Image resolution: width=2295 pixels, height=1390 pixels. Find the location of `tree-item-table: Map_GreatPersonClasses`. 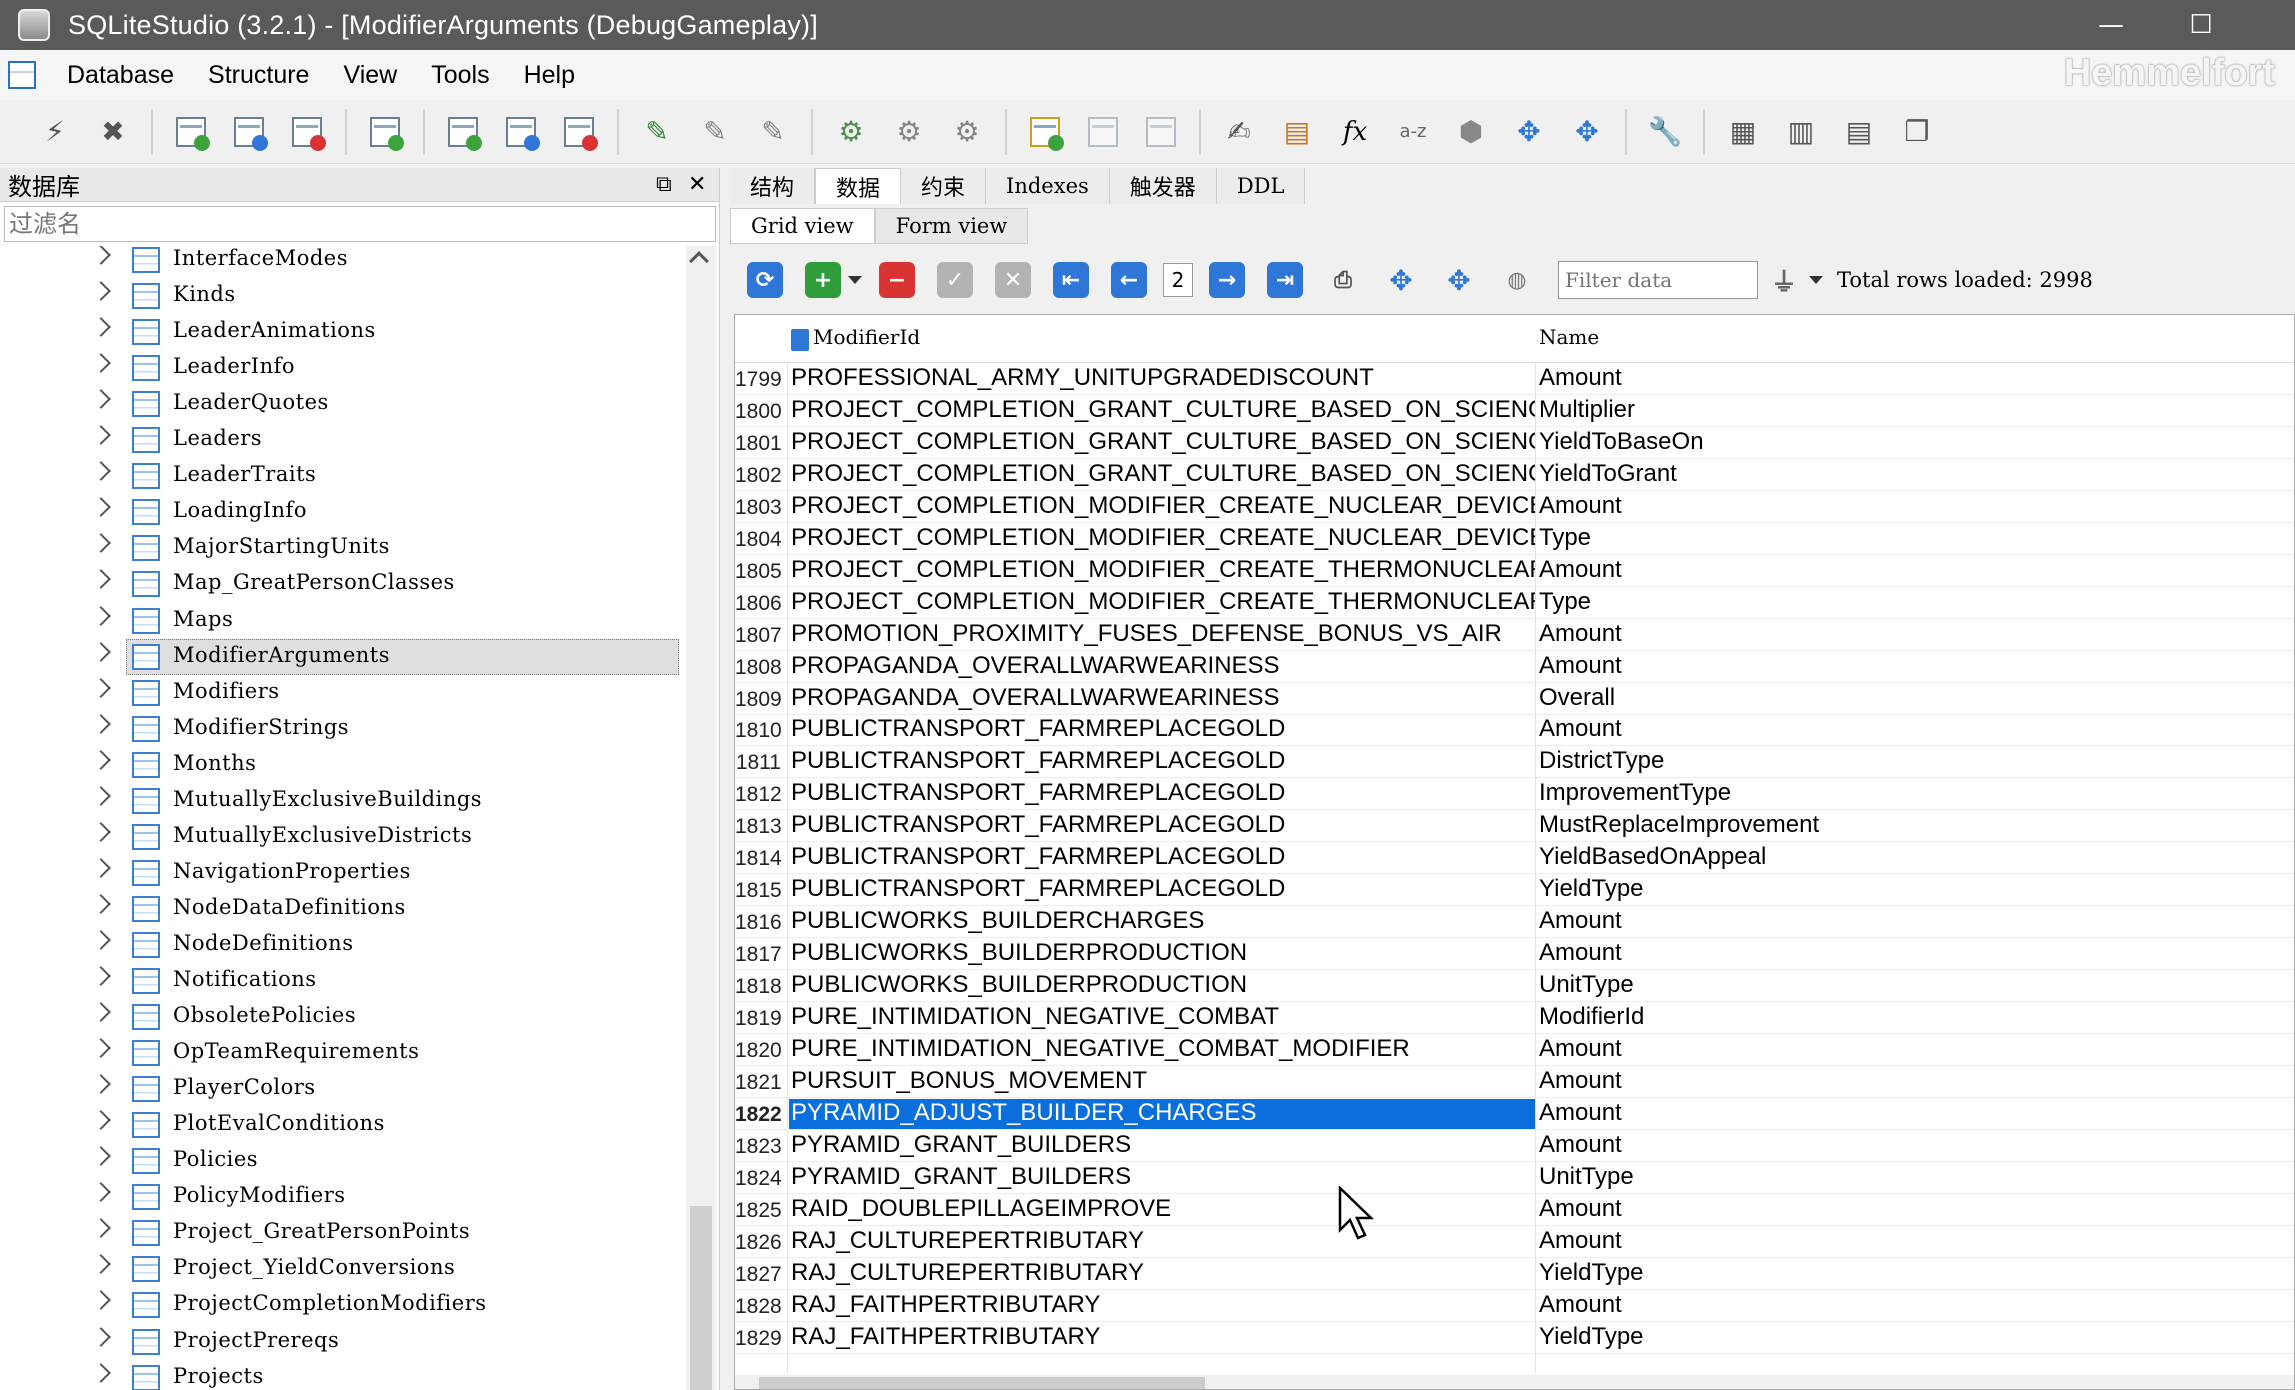

tree-item-table: Map_GreatPersonClasses is located at coordinates (345, 584).